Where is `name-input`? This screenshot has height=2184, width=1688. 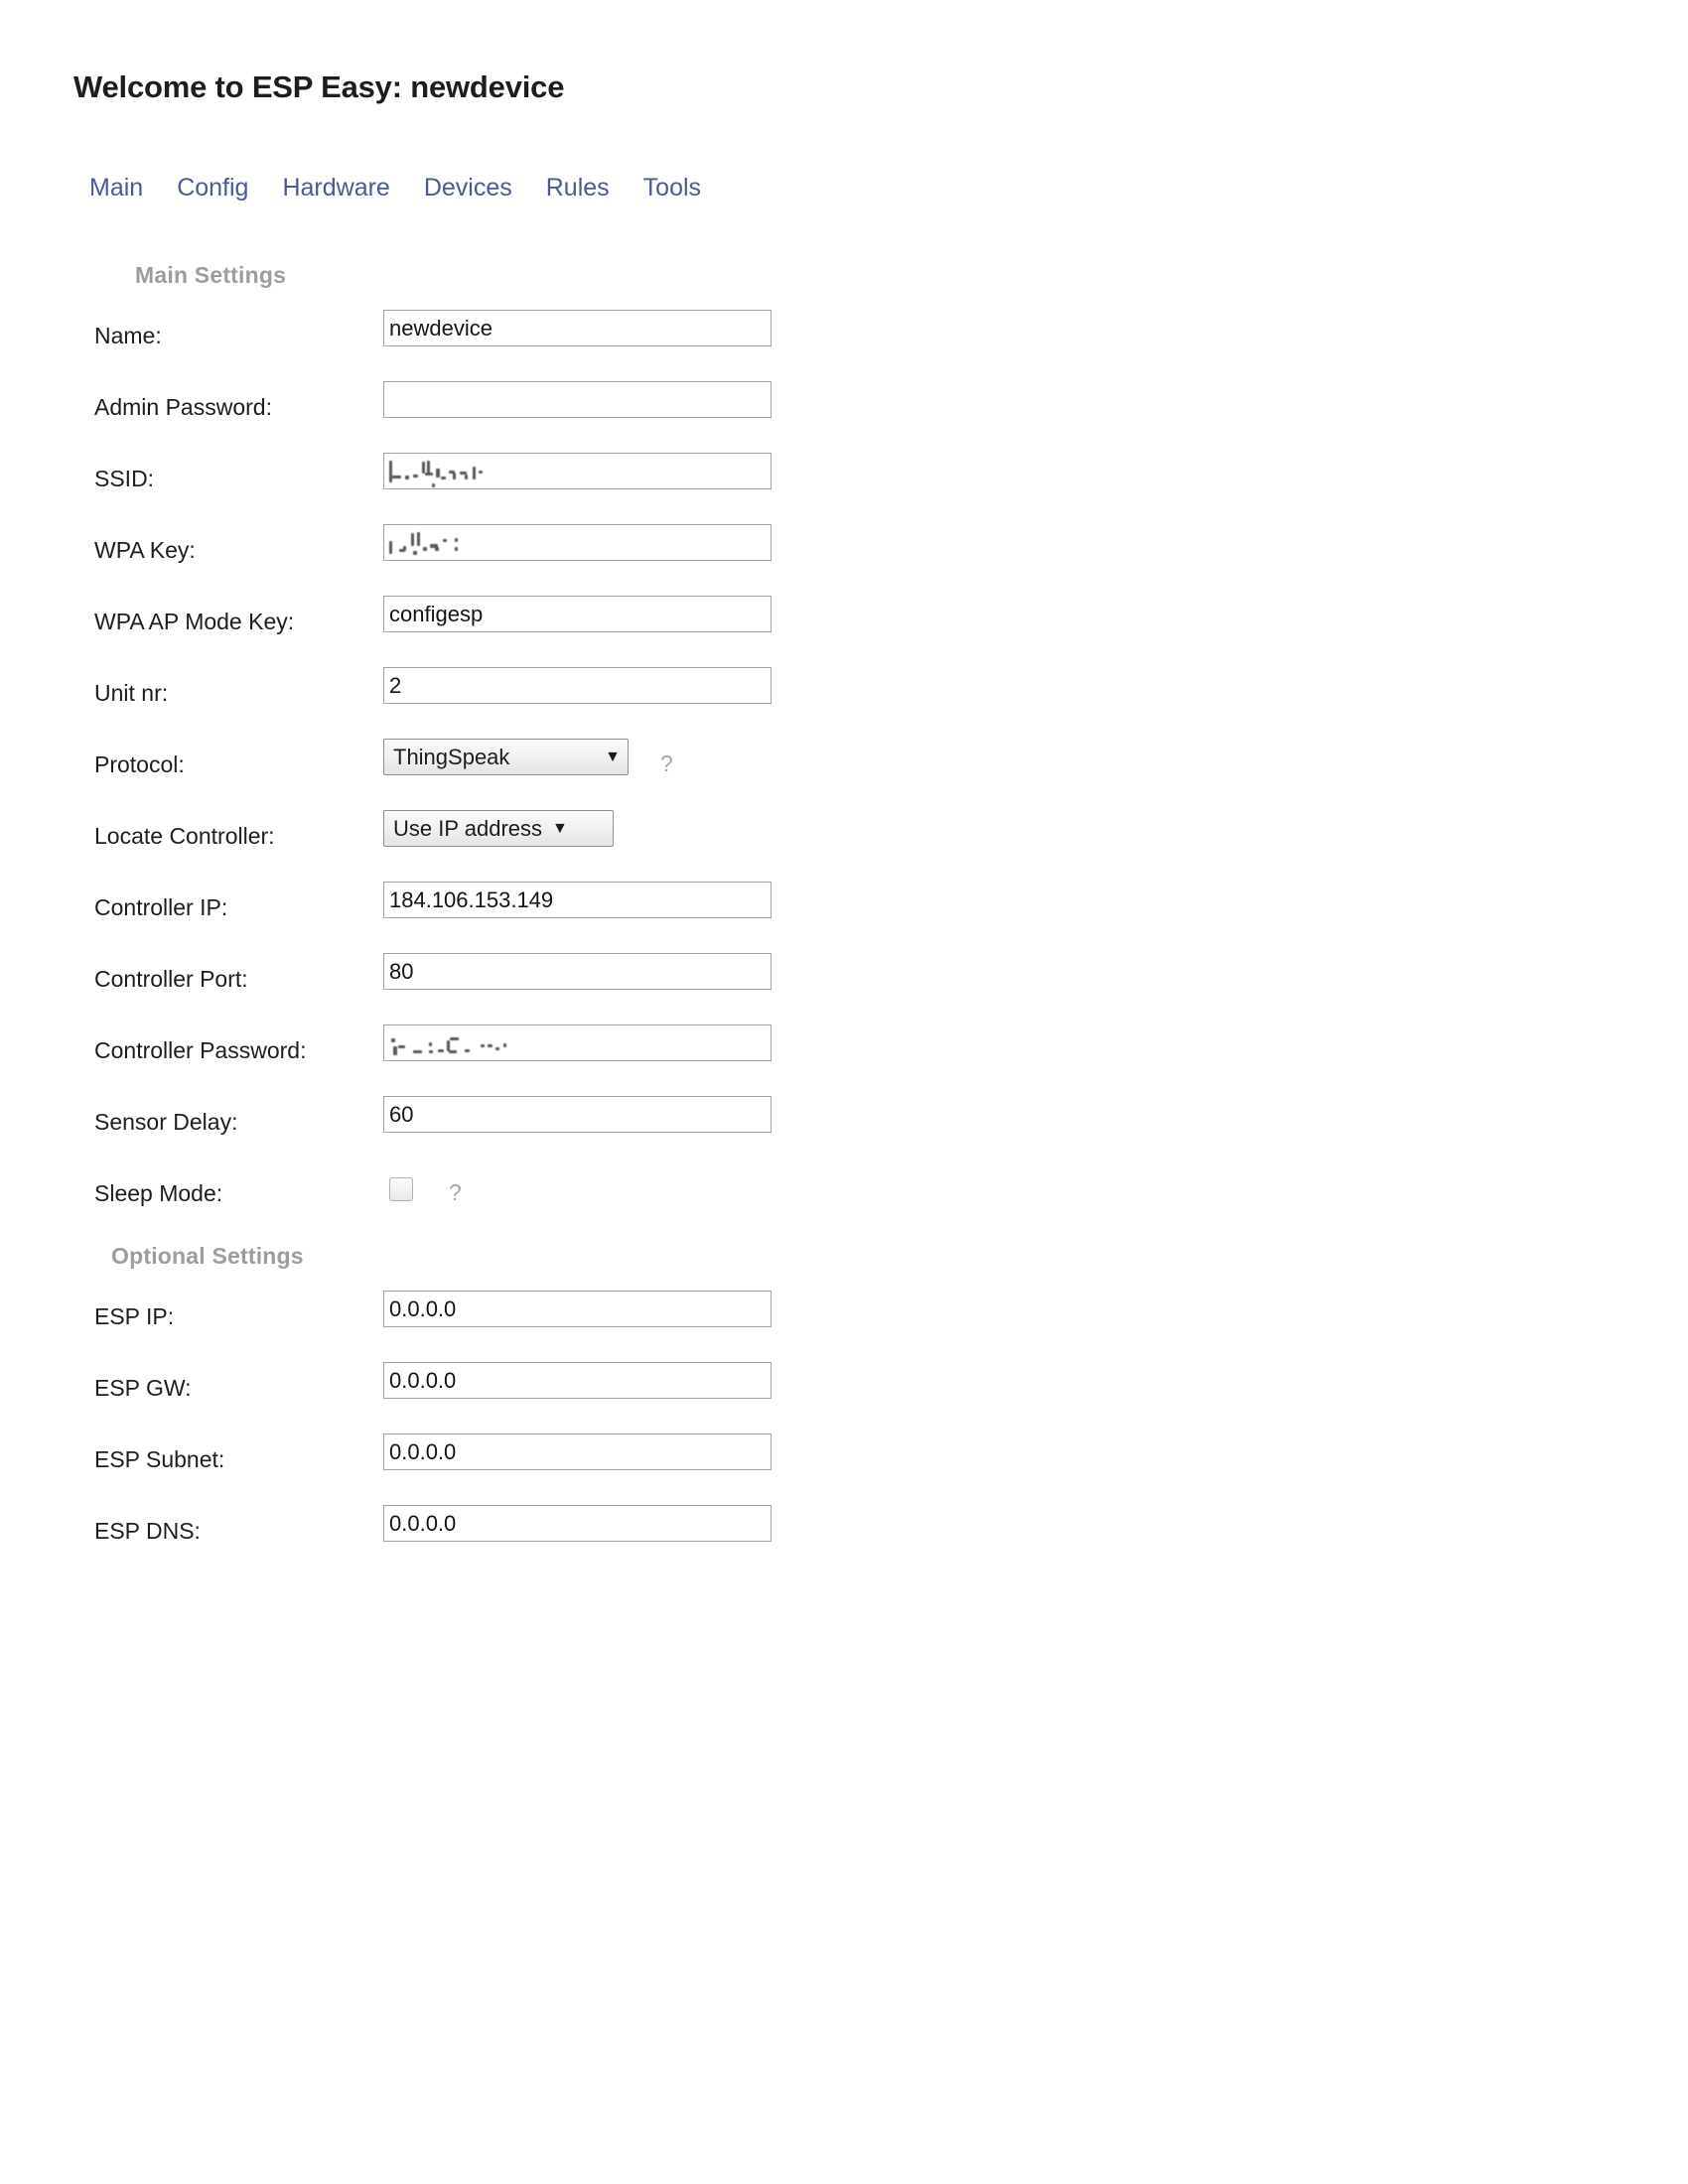
name-input is located at coordinates (577, 328).